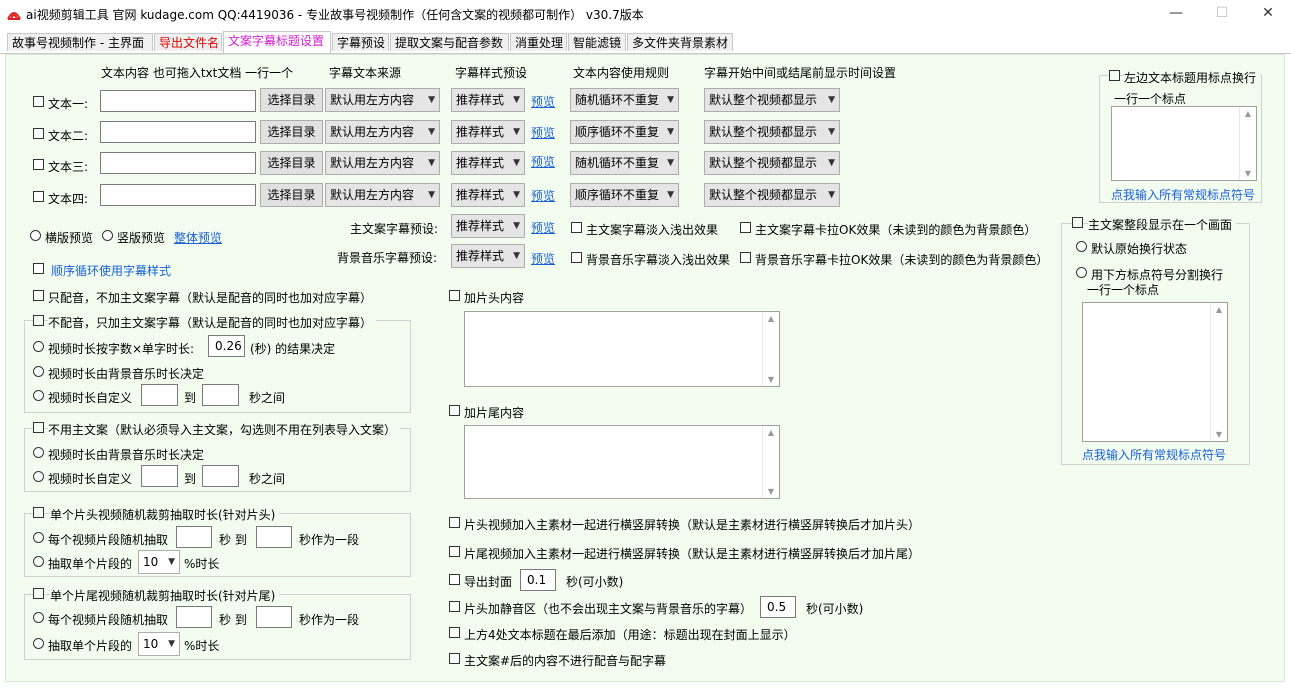 This screenshot has width=1291, height=689. Describe the element at coordinates (449, 42) in the screenshot. I see `tab-extract-dub-params: 提取文案与配音参数` at that location.